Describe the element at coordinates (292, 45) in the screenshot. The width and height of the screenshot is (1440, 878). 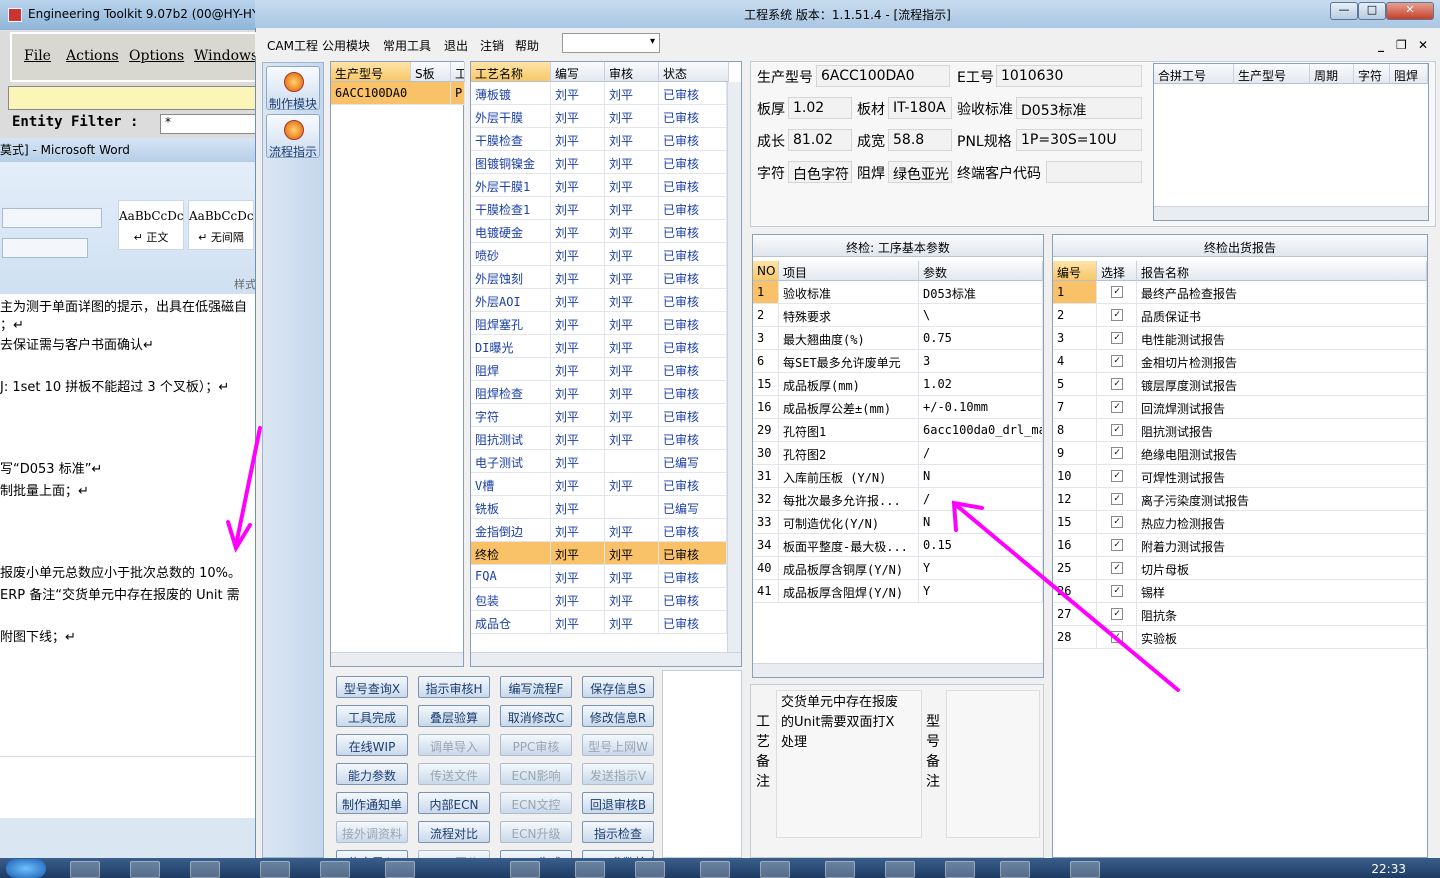
I see `menu-cam-project: CAM工程` at that location.